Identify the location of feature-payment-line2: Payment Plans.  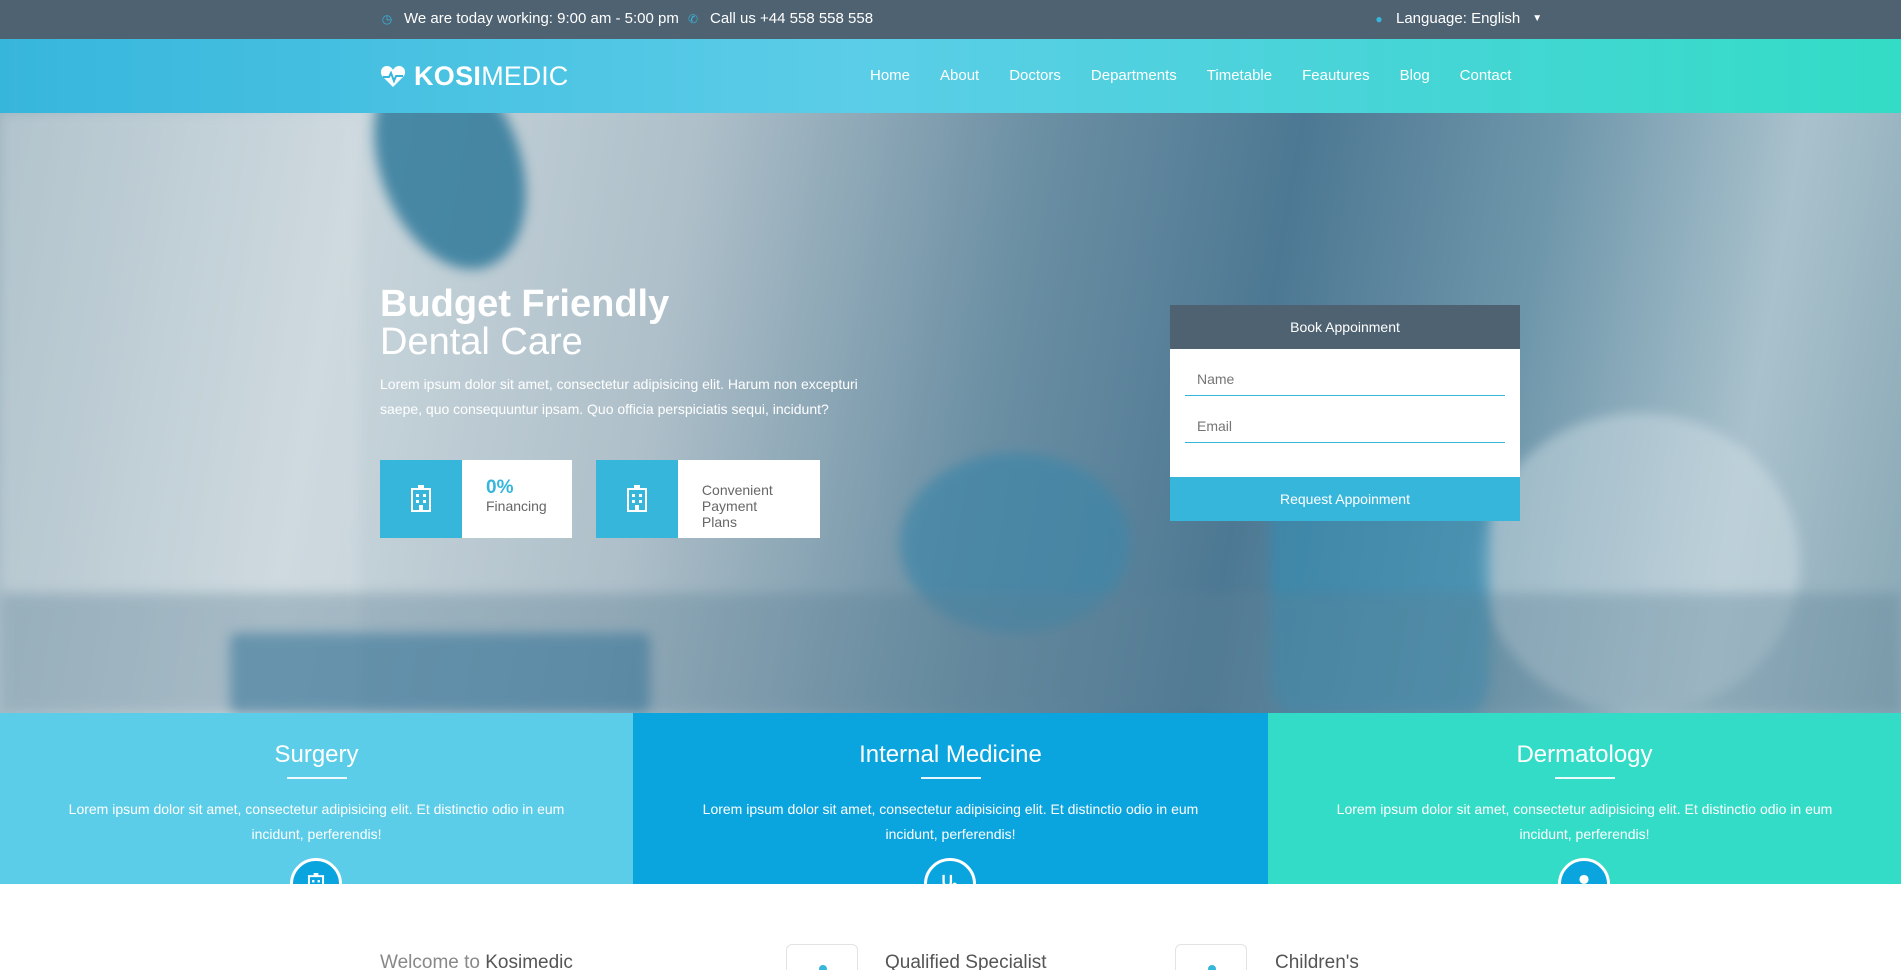
(729, 514).